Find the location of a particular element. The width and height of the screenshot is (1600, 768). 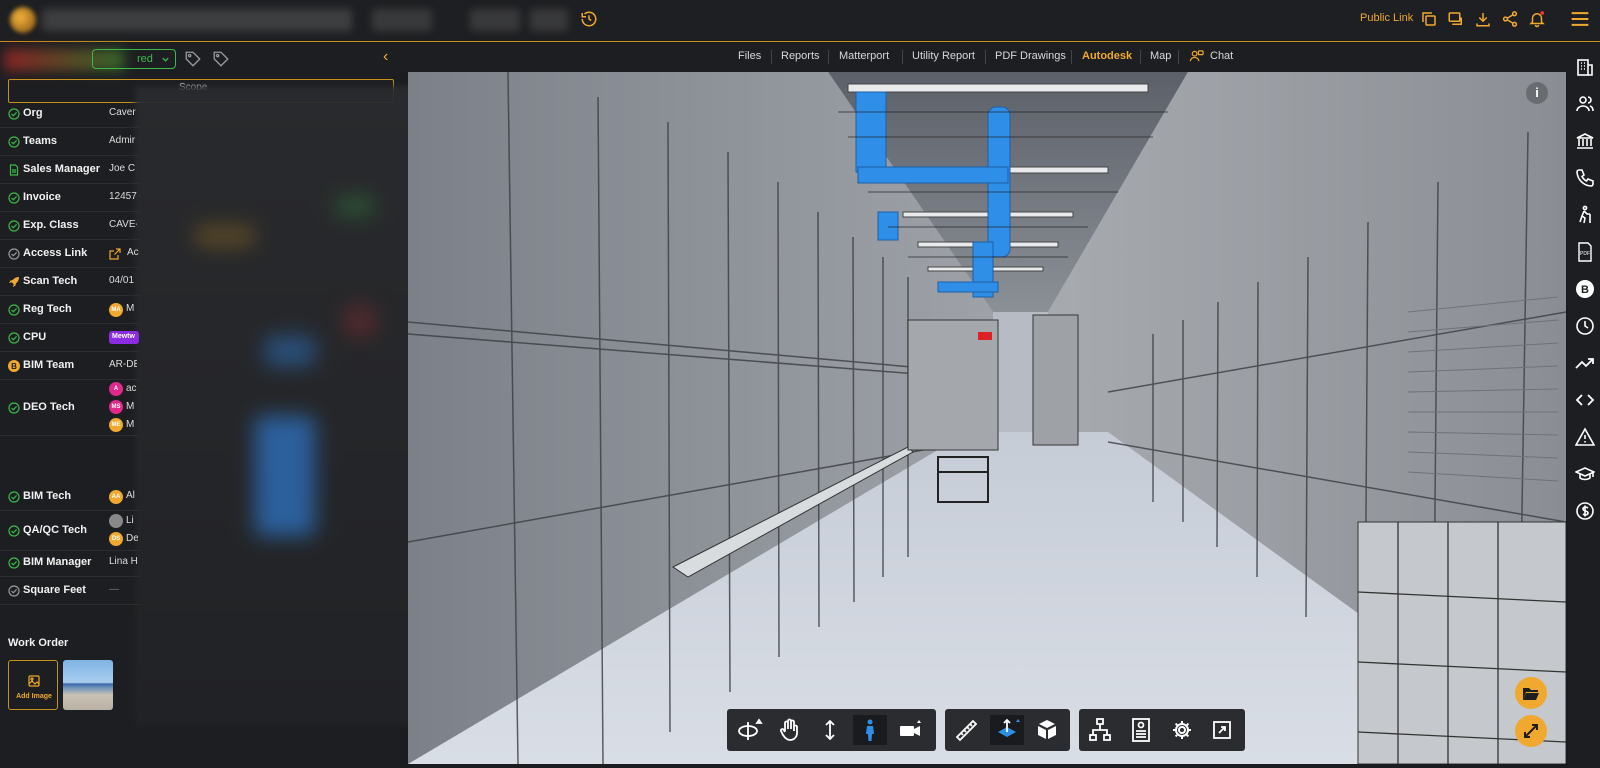

blurred-blob-red is located at coordinates (360, 321).